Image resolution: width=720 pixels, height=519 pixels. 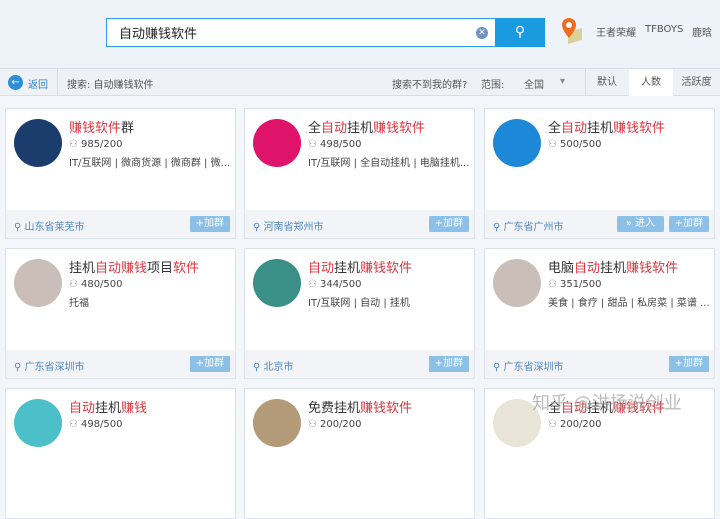 What do you see at coordinates (340, 284) in the screenshot?
I see `member-count-value: 344/500` at bounding box center [340, 284].